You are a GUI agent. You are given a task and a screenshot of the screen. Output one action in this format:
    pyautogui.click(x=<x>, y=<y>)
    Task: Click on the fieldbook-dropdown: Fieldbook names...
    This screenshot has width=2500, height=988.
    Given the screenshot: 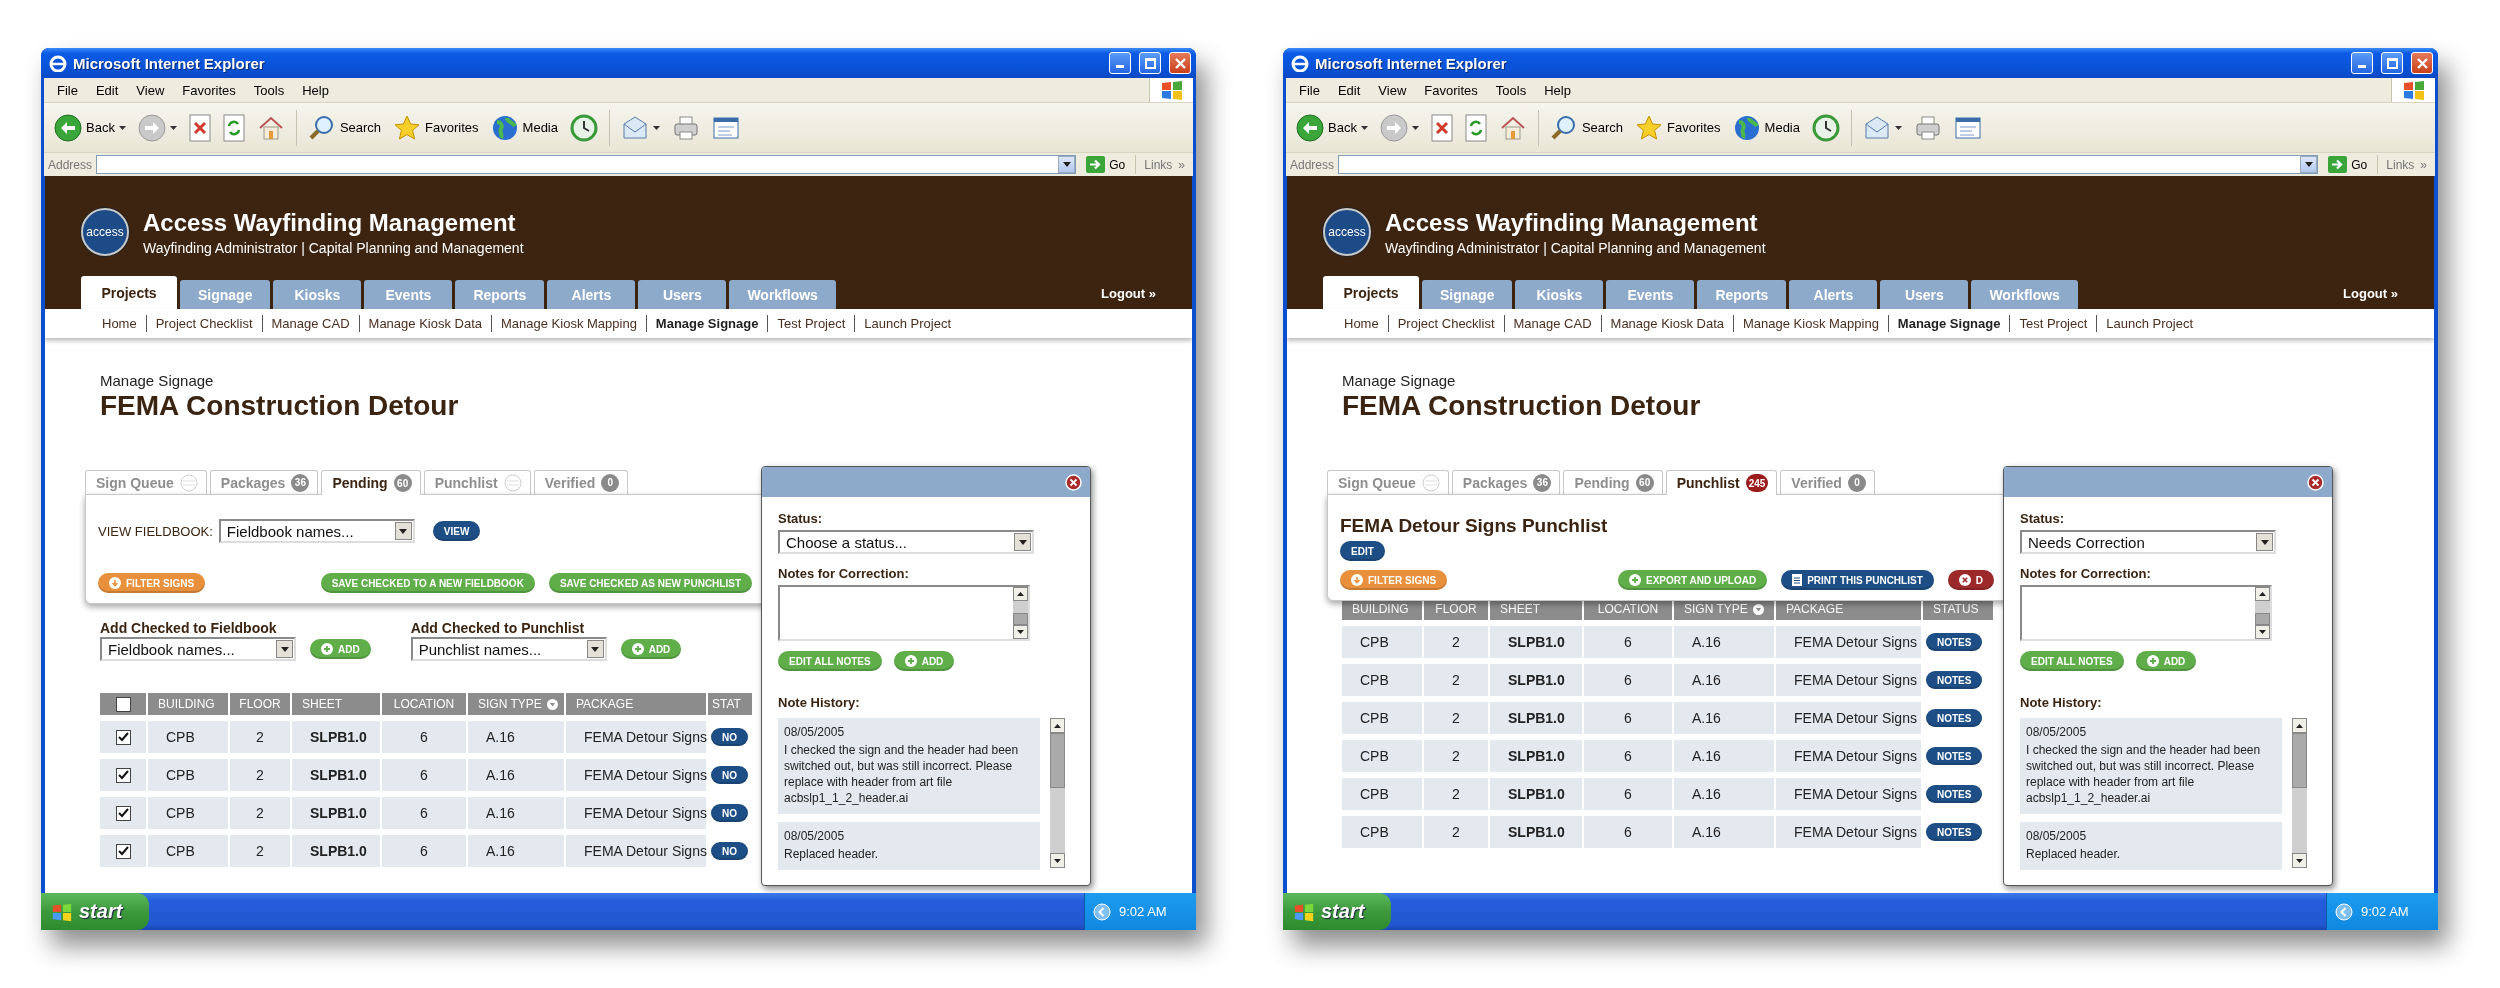 What is the action you would take?
    pyautogui.click(x=316, y=531)
    